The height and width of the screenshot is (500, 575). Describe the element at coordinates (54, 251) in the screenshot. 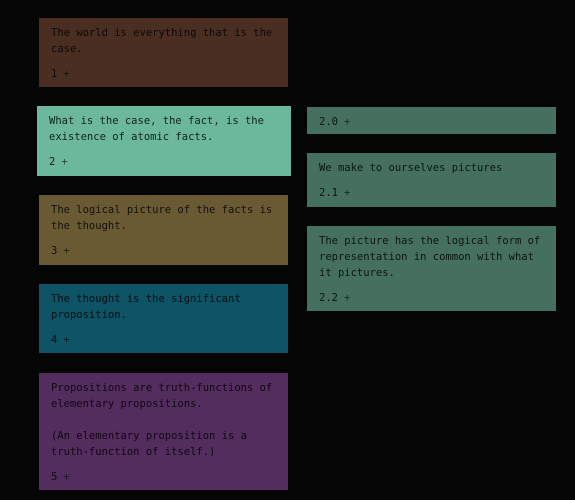

I see `card-number: 3` at that location.